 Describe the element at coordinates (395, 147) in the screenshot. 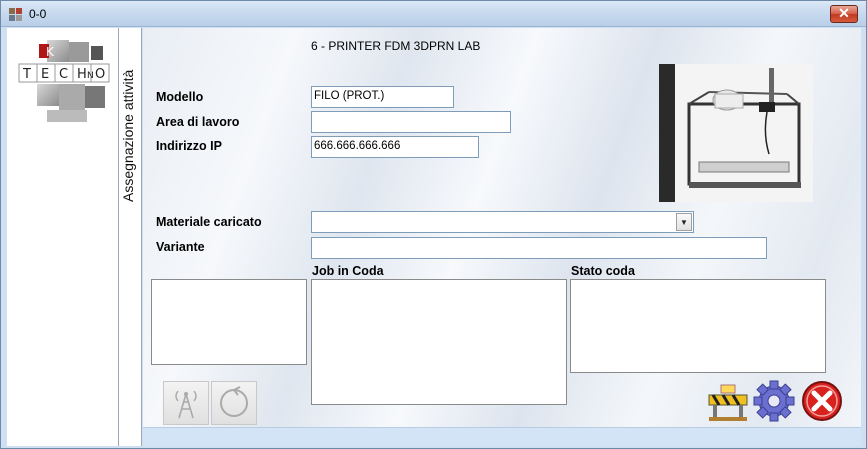

I see `indirizzo-ip-field: 666.666.666.666` at that location.